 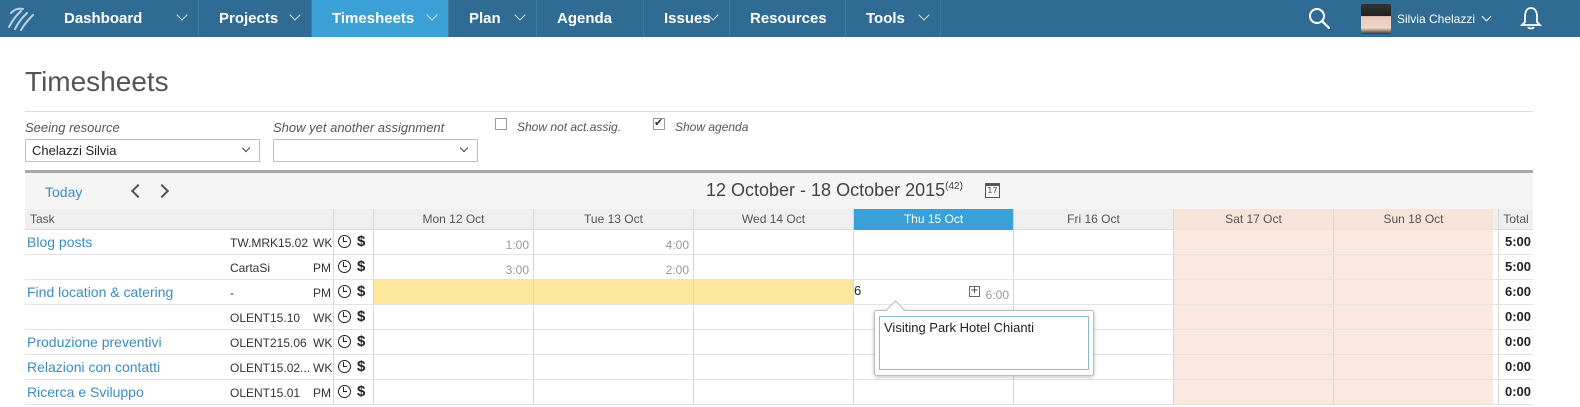 I want to click on previous-week-icon, so click(x=138, y=191).